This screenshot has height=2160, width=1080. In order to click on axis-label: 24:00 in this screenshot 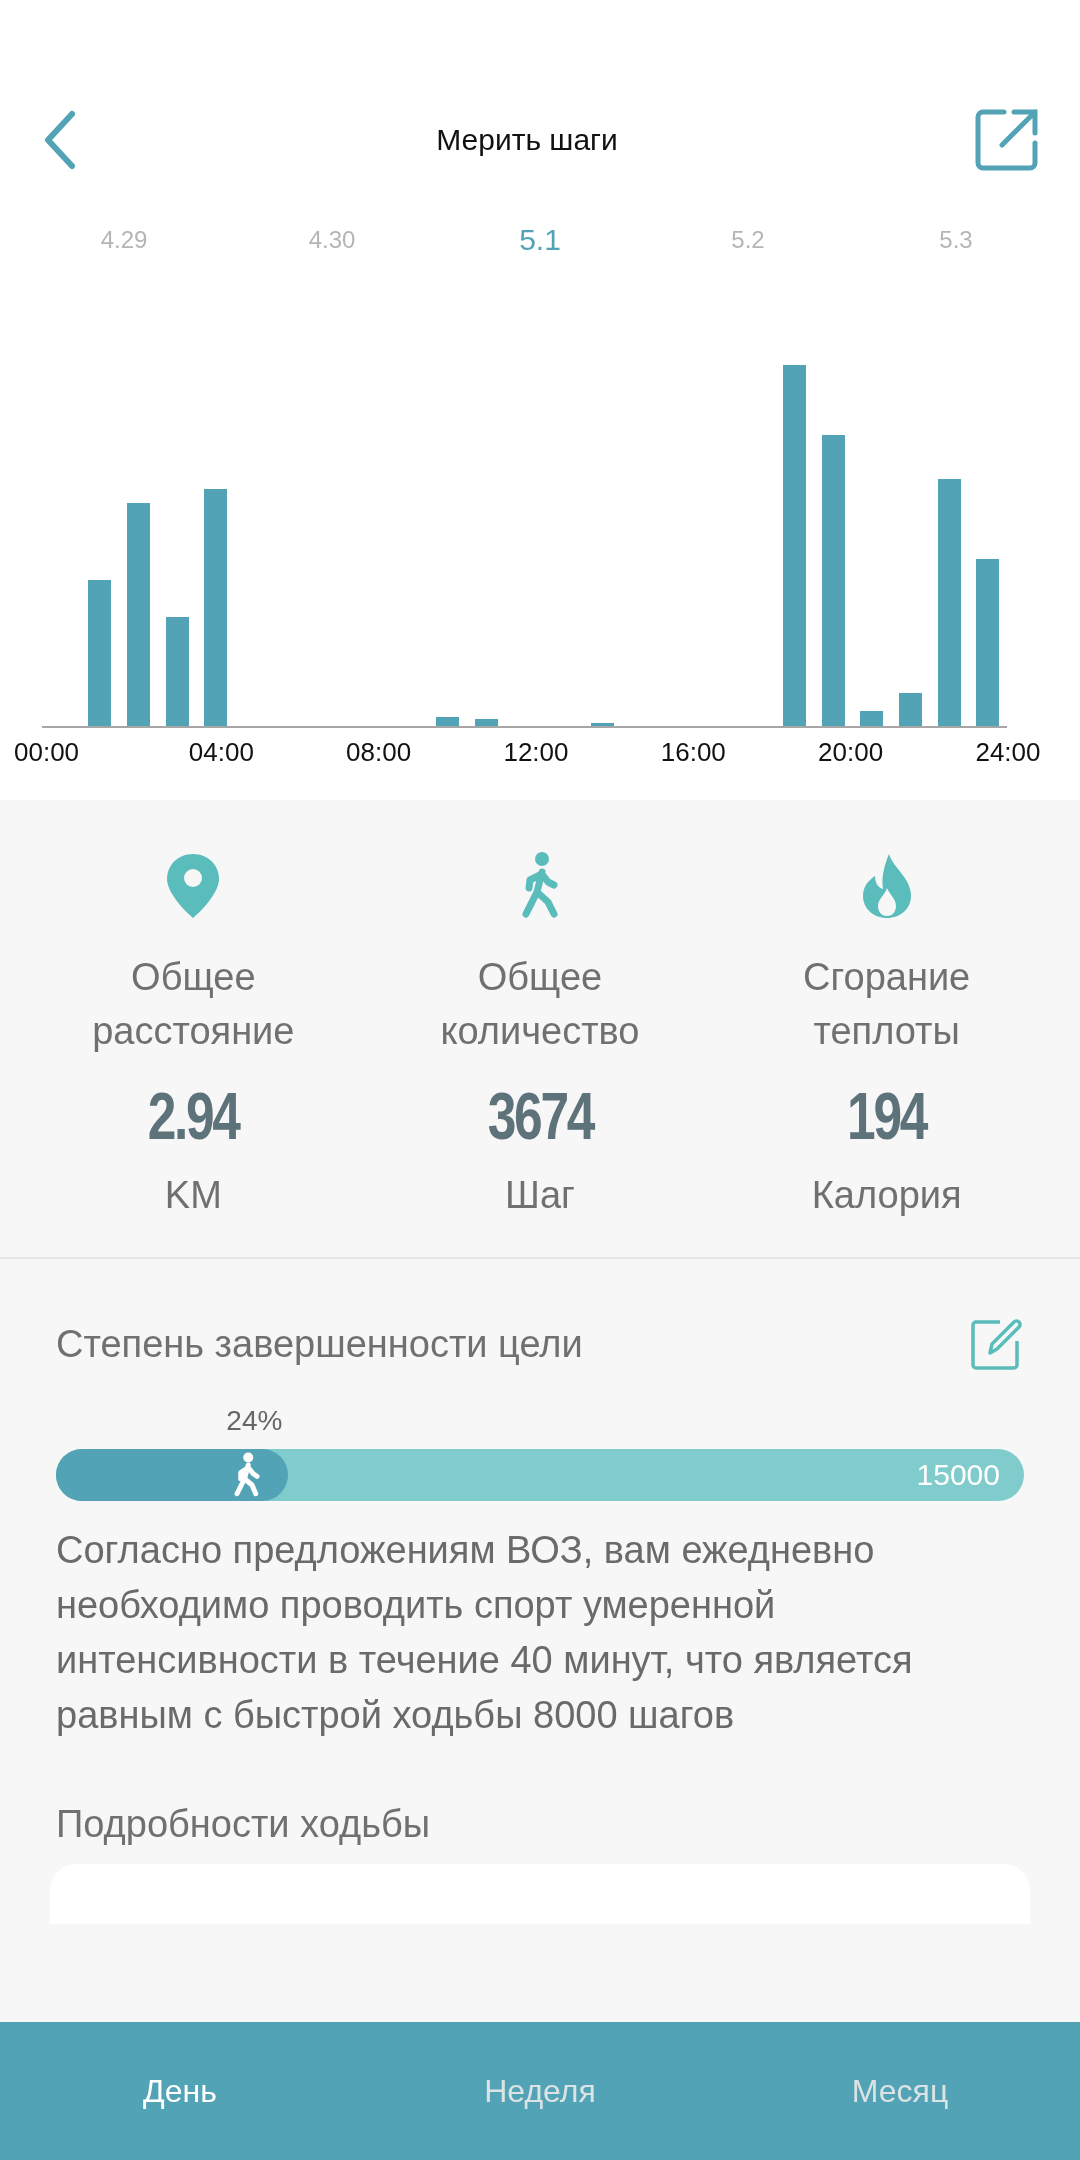, I will do `click(1008, 752)`.